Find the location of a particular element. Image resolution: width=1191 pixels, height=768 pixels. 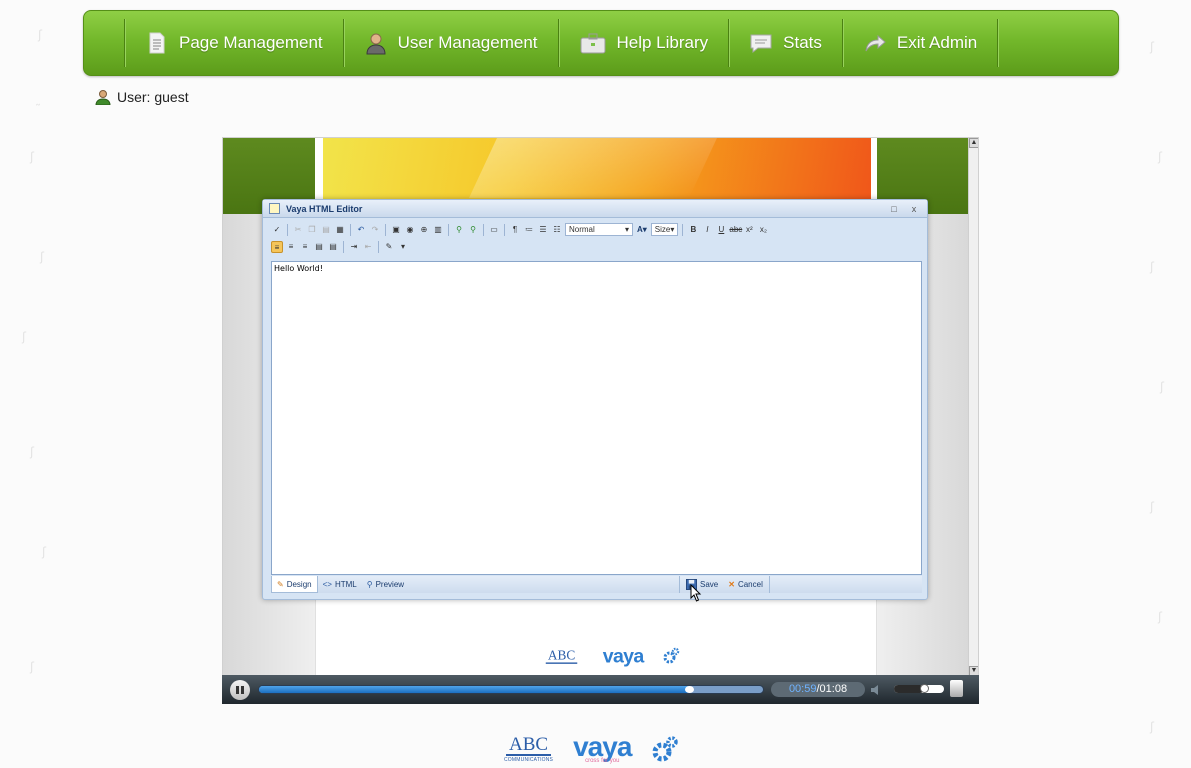

redo-icon: ↷ is located at coordinates (375, 230).